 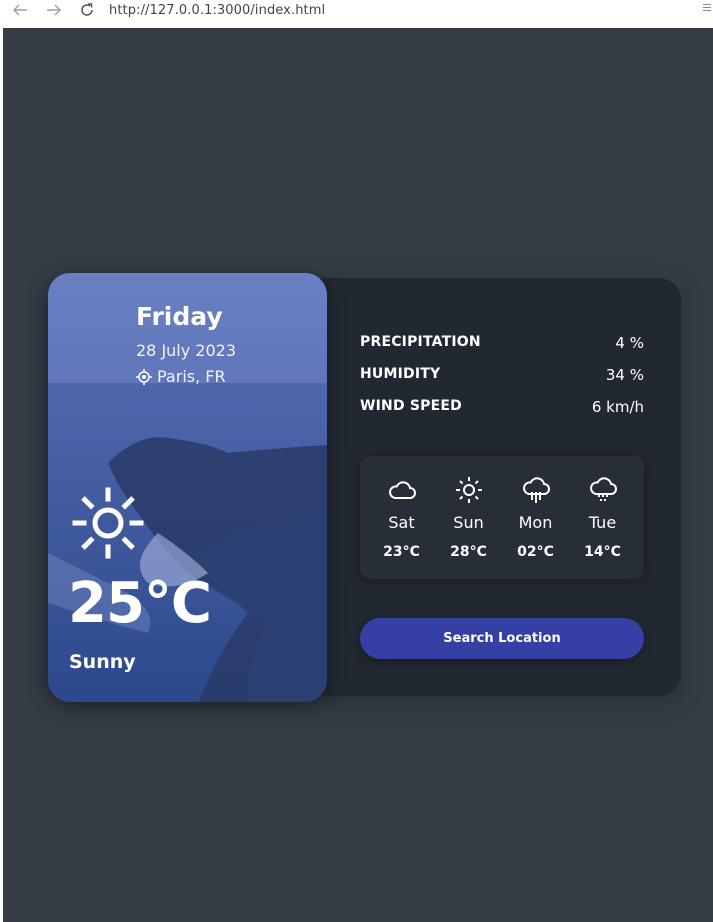 I want to click on info-value: 4 %, so click(x=629, y=343).